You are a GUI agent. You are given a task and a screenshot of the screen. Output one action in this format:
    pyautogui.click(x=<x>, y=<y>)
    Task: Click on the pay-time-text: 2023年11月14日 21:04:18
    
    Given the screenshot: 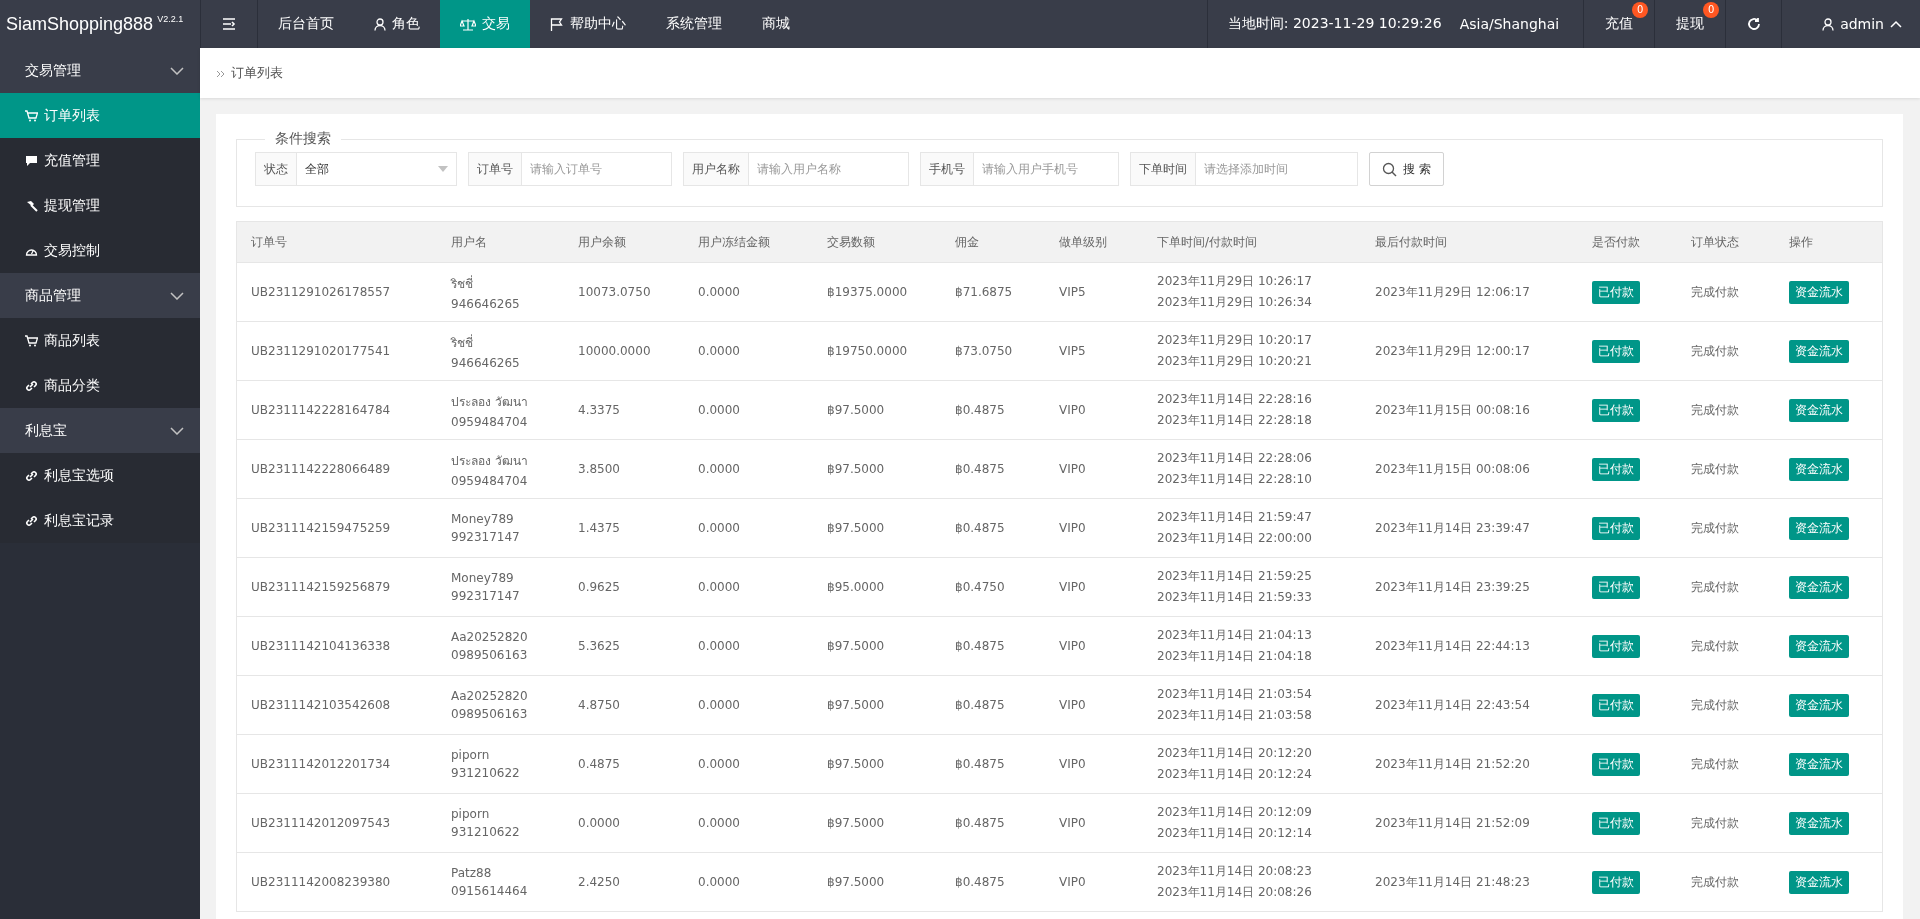 What is the action you would take?
    pyautogui.click(x=1235, y=656)
    